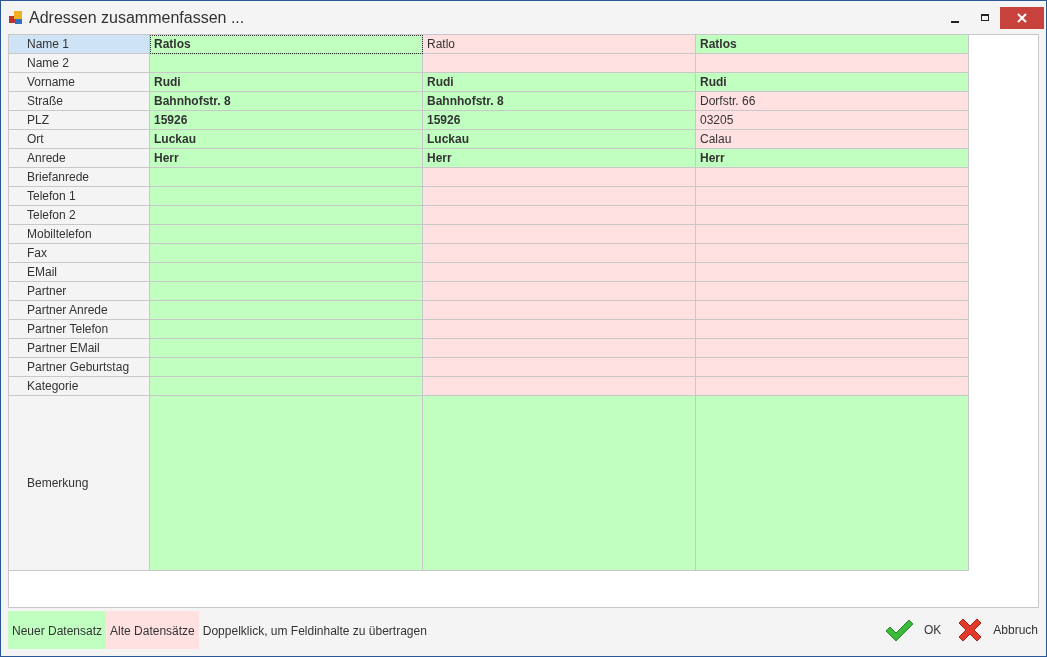 Image resolution: width=1047 pixels, height=657 pixels. What do you see at coordinates (16, 17) in the screenshot?
I see `app-icon` at bounding box center [16, 17].